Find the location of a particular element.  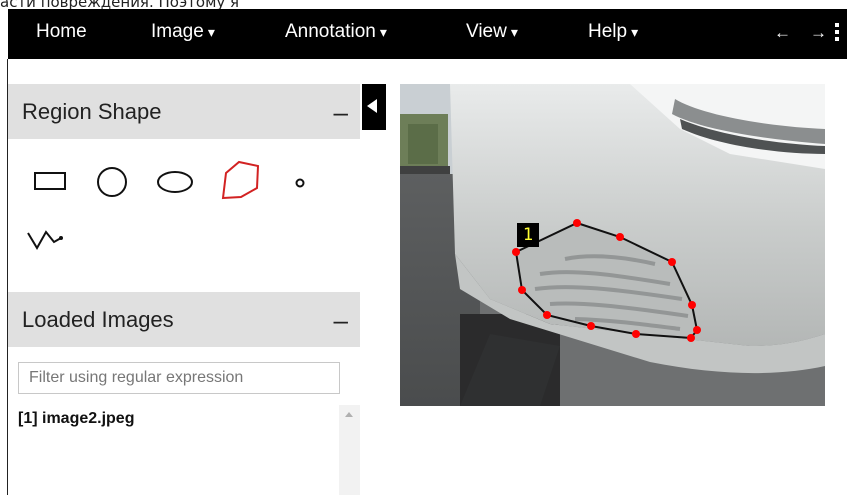

menu-image: Image ▾ is located at coordinates (183, 32).